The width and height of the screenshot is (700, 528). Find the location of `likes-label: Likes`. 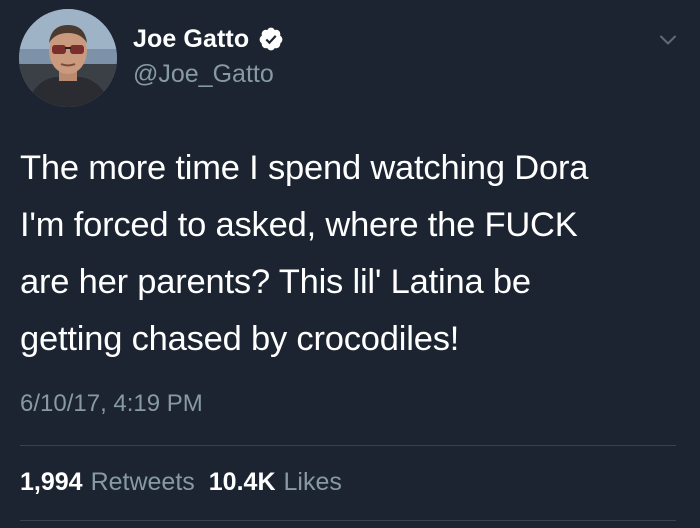

likes-label: Likes is located at coordinates (312, 482).